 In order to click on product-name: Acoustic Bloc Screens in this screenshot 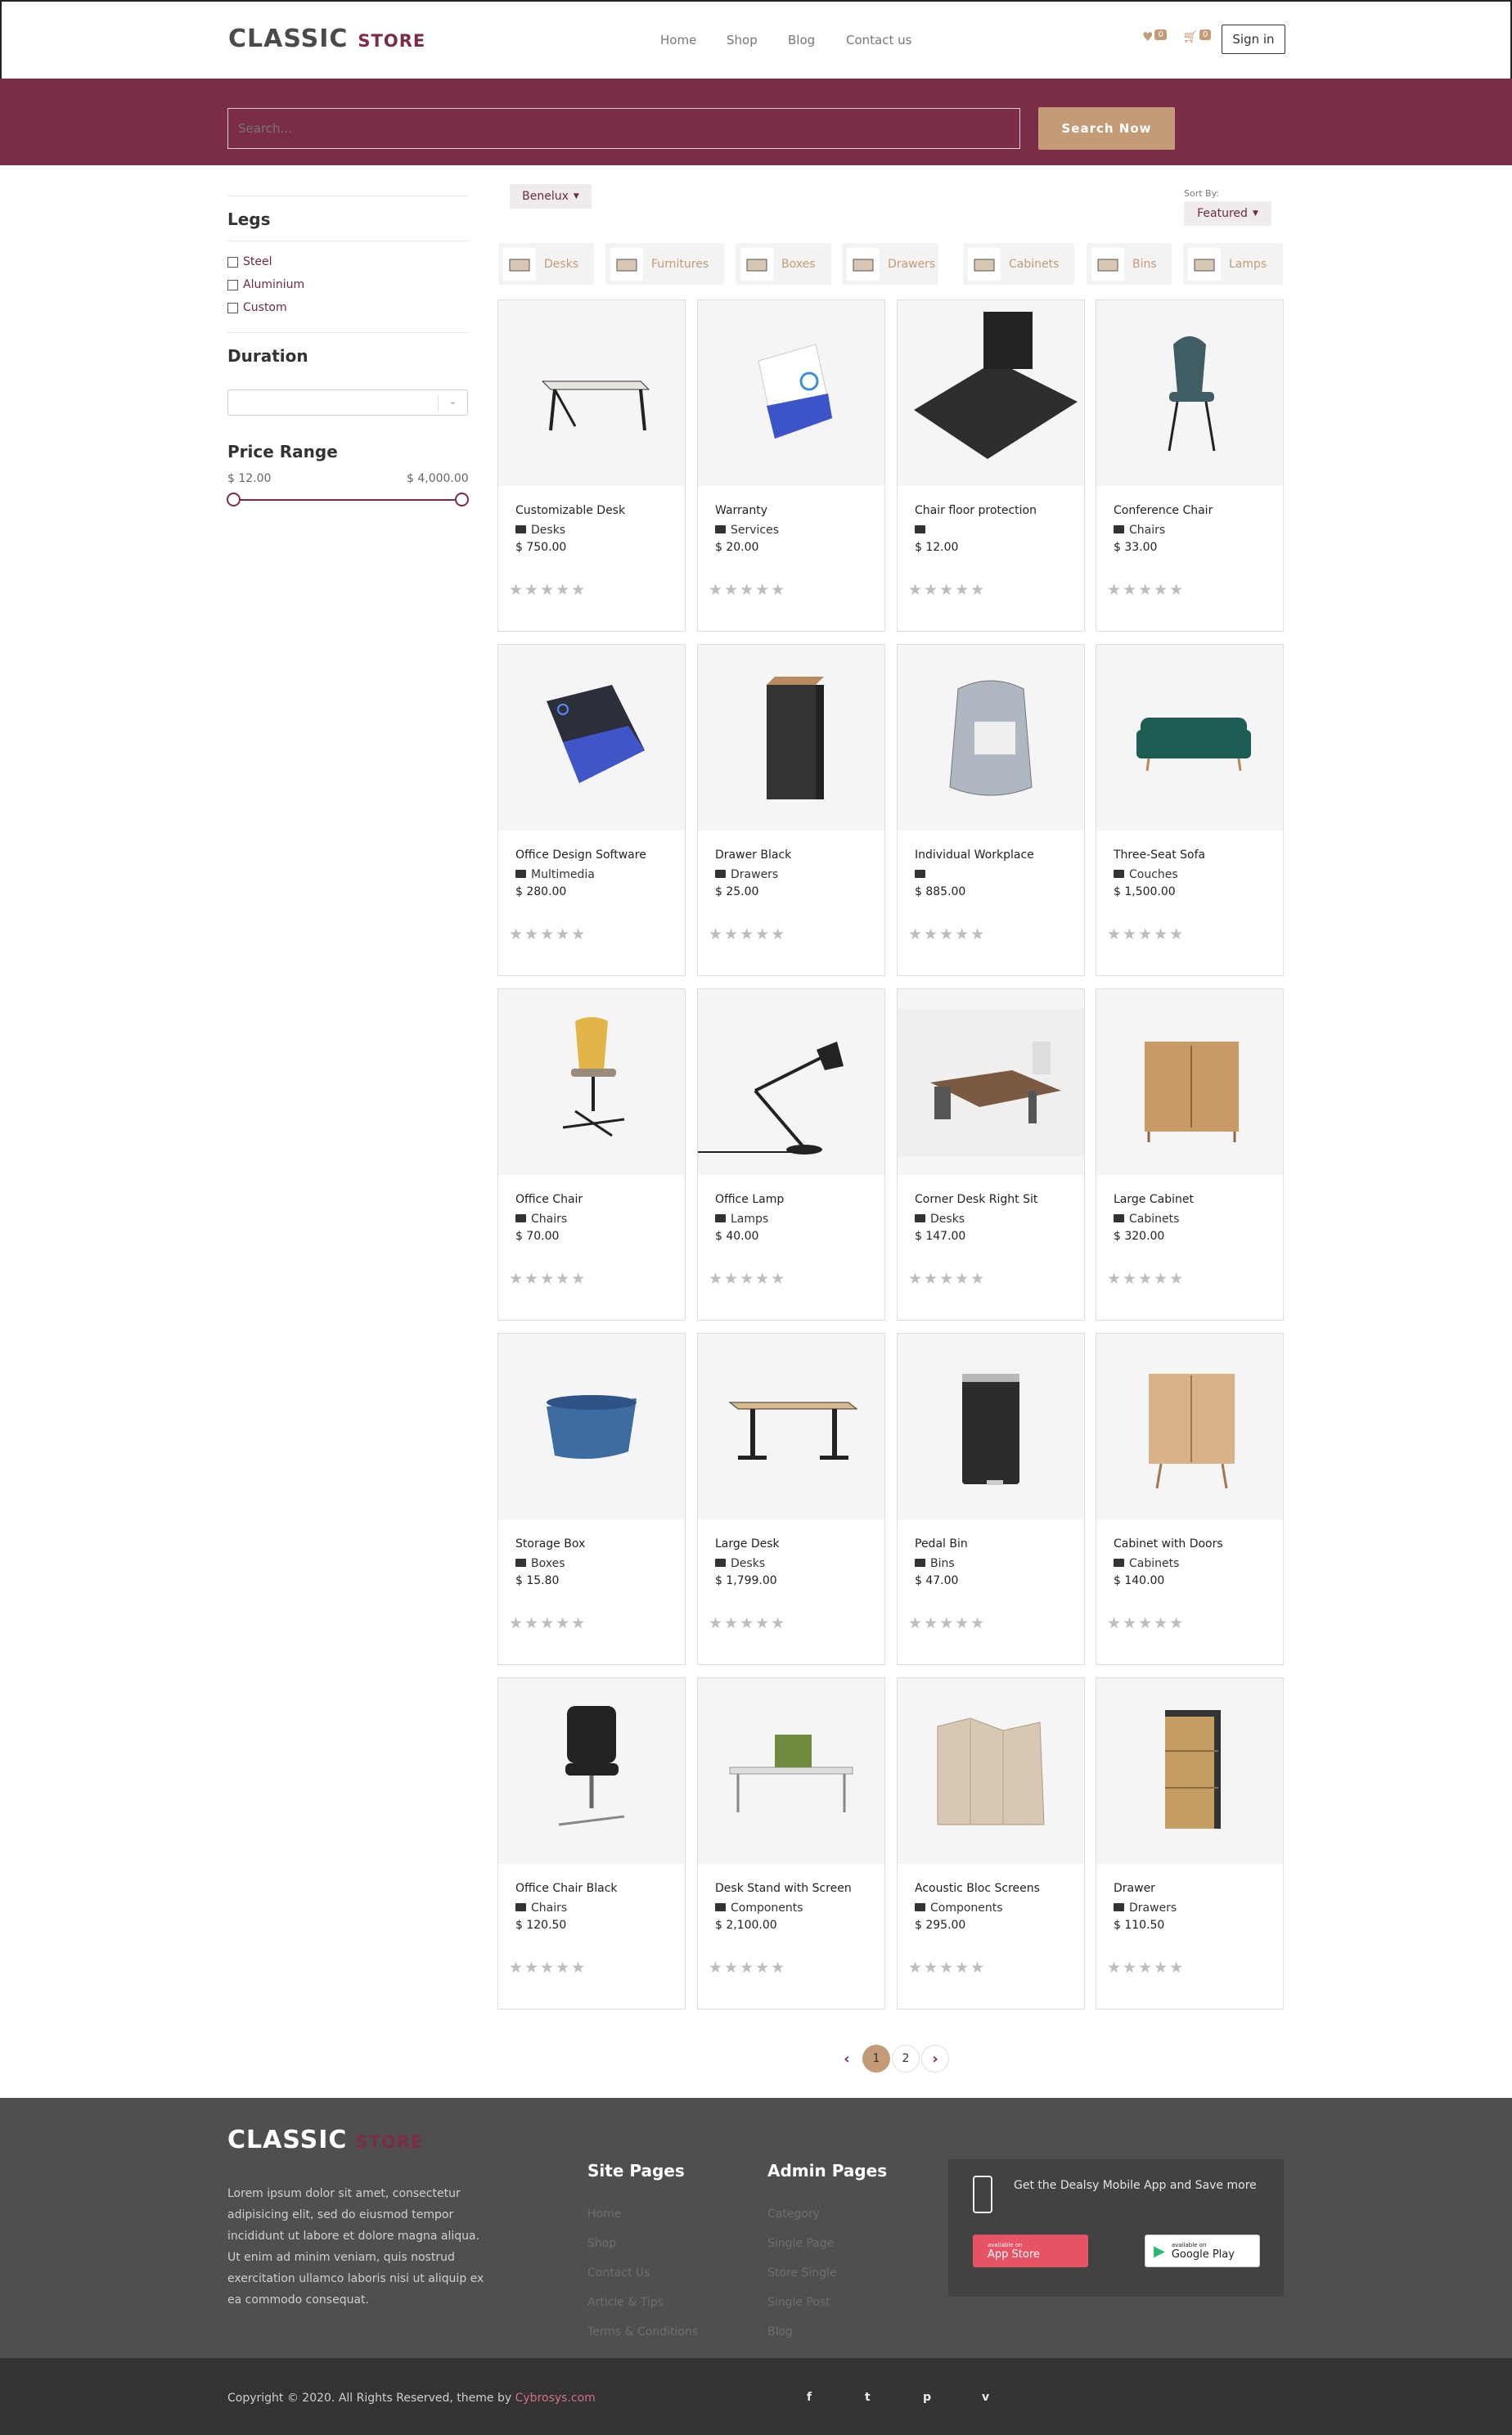, I will do `click(978, 1889)`.